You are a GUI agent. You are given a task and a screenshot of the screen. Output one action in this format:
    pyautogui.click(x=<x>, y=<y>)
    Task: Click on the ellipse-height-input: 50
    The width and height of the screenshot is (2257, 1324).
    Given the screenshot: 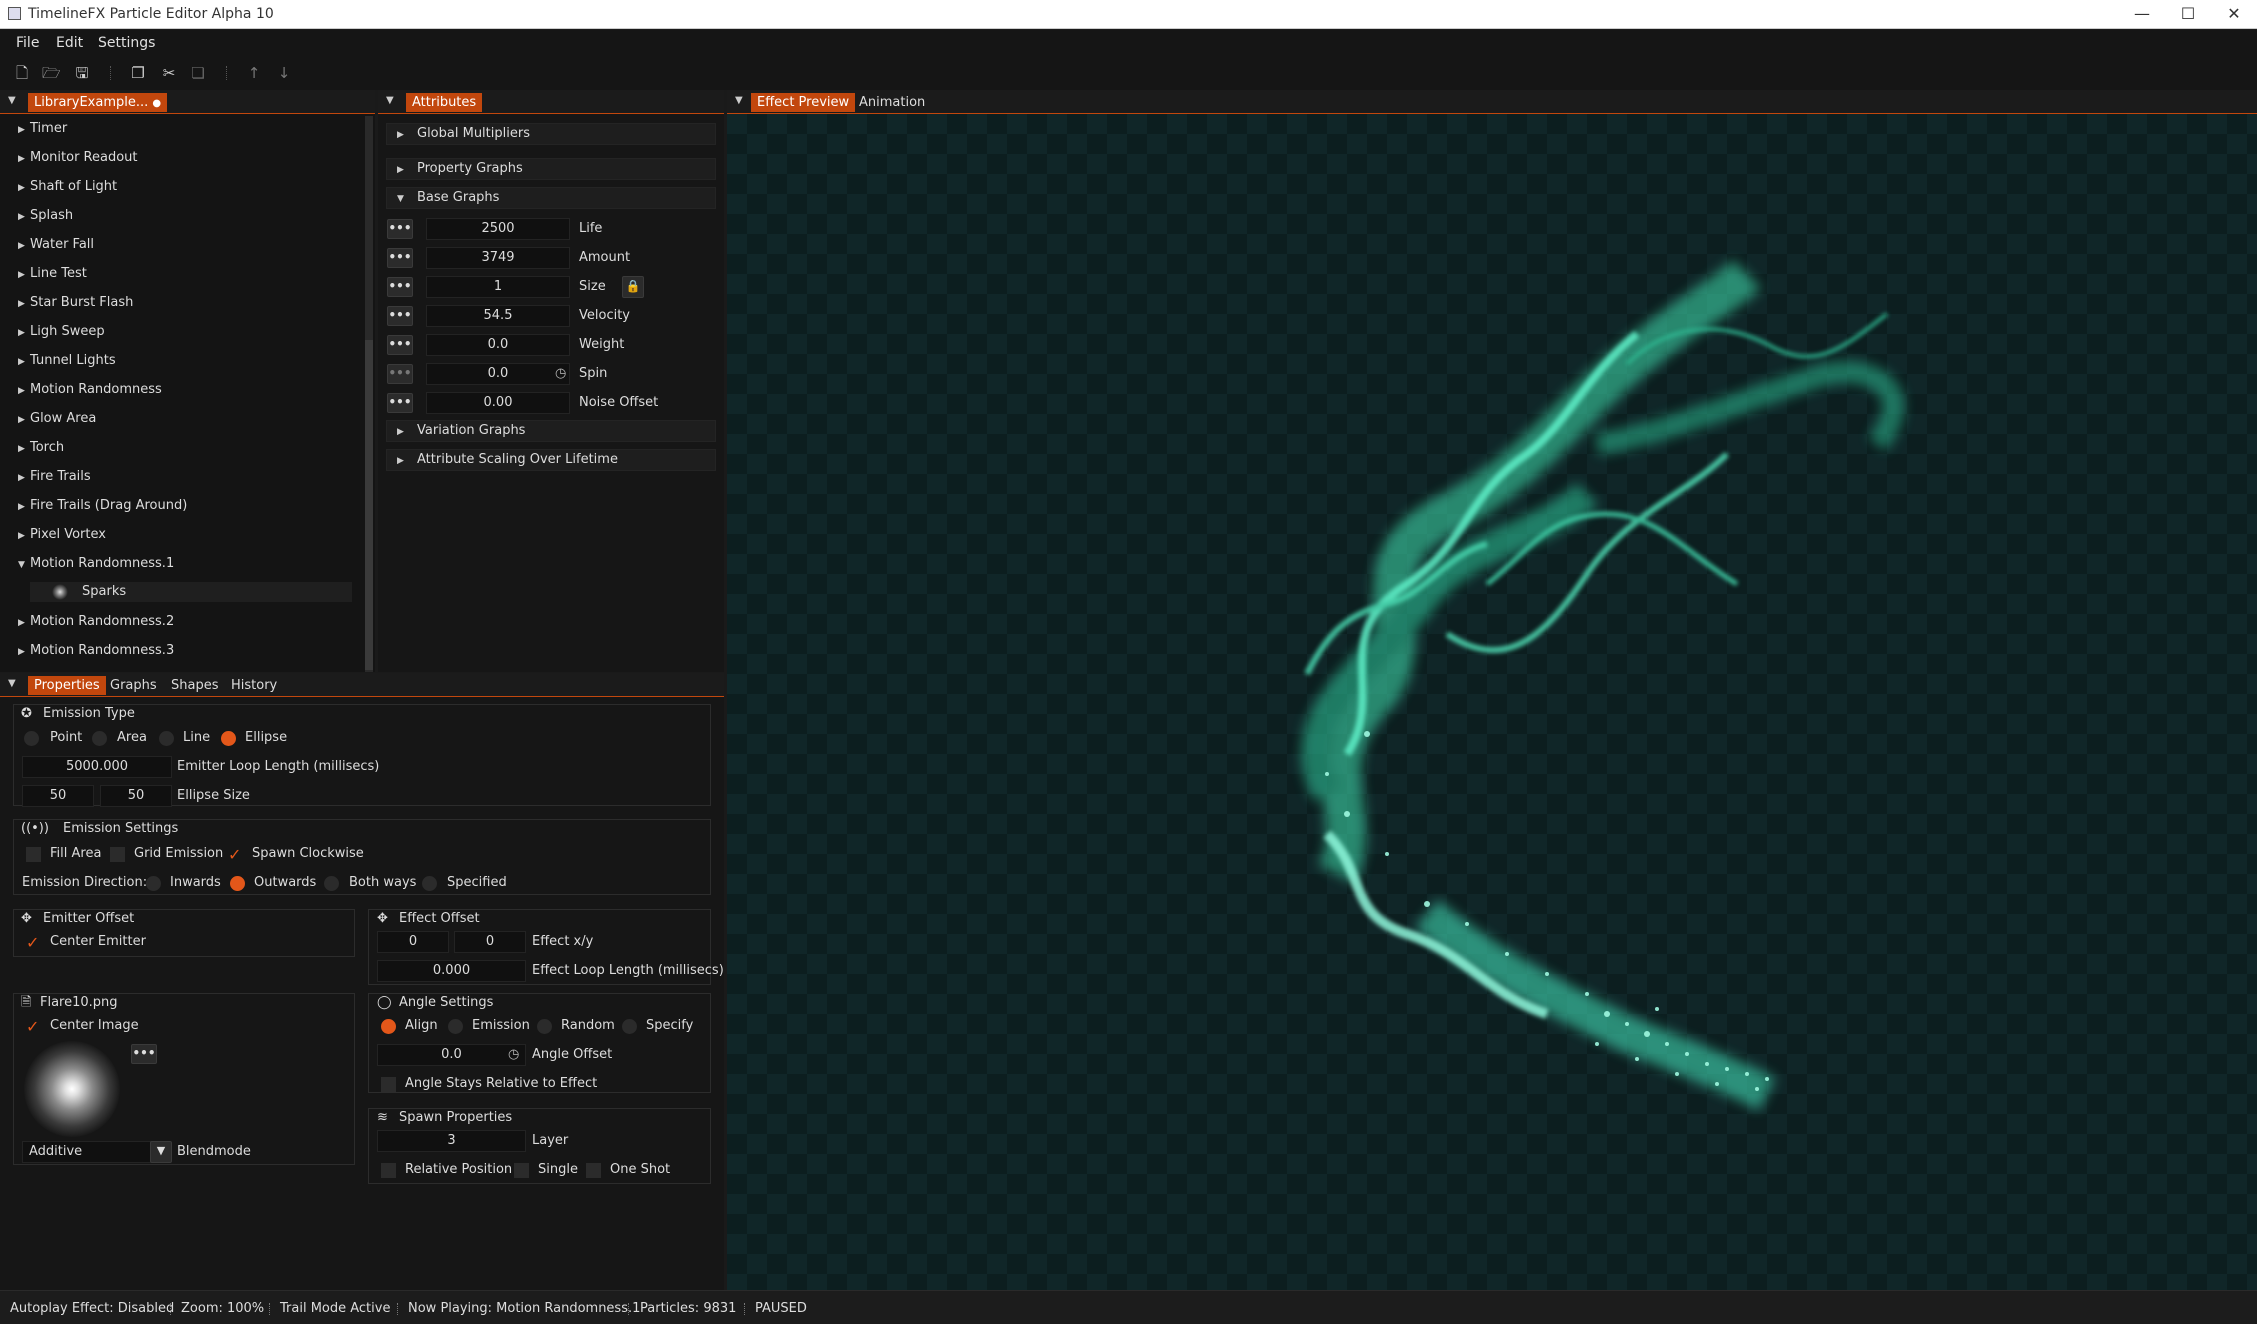 What is the action you would take?
    pyautogui.click(x=136, y=796)
    